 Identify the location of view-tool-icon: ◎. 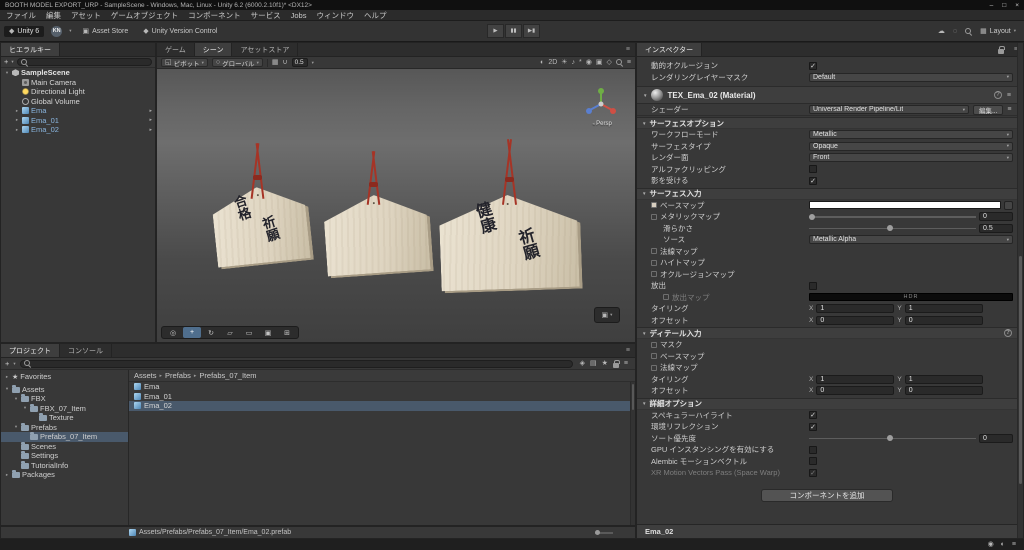
(173, 332).